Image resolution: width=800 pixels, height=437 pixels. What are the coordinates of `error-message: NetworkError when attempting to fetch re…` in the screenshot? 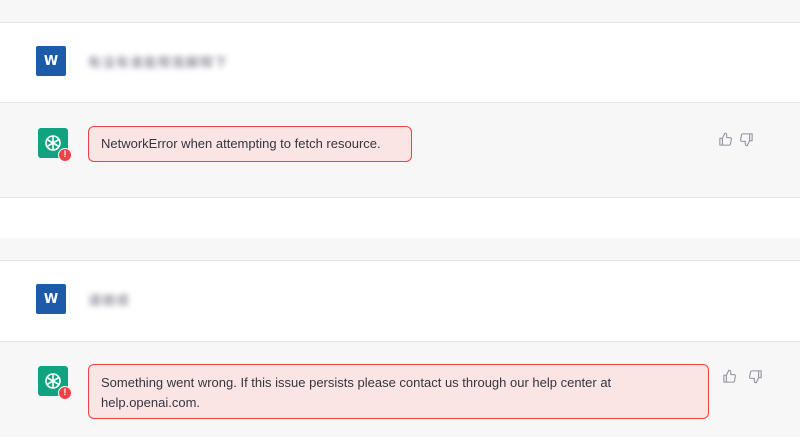 It's located at (250, 144).